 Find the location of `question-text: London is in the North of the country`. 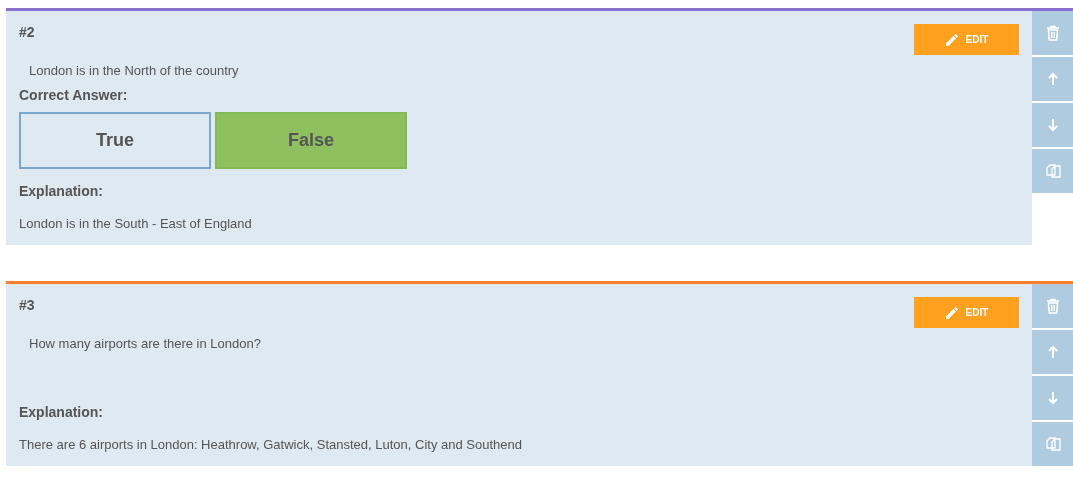

question-text: London is in the North of the country is located at coordinates (134, 71).